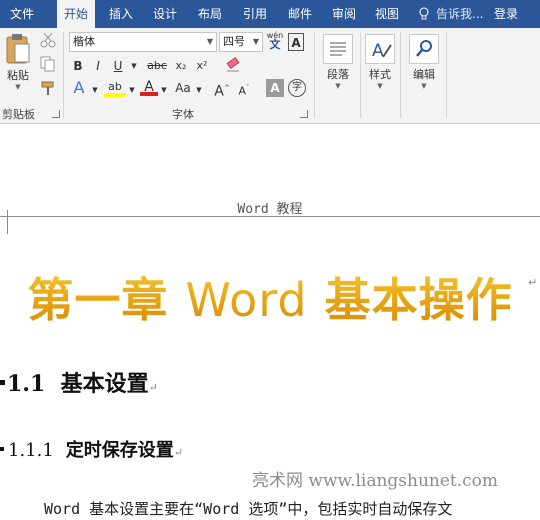 The height and width of the screenshot is (520, 540). Describe the element at coordinates (424, 13) in the screenshot. I see `lightbulb-icon` at that location.